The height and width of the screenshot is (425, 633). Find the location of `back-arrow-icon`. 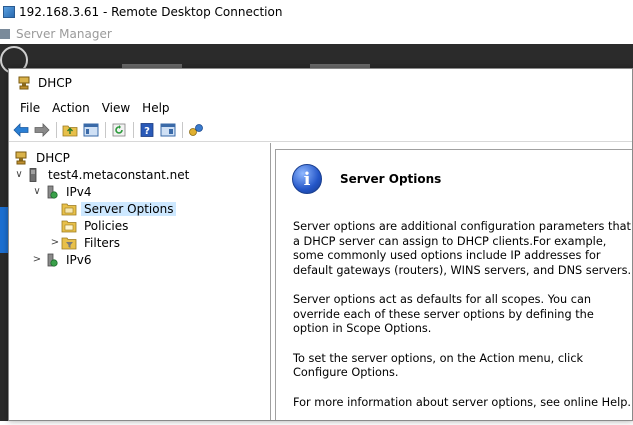

back-arrow-icon is located at coordinates (21, 130).